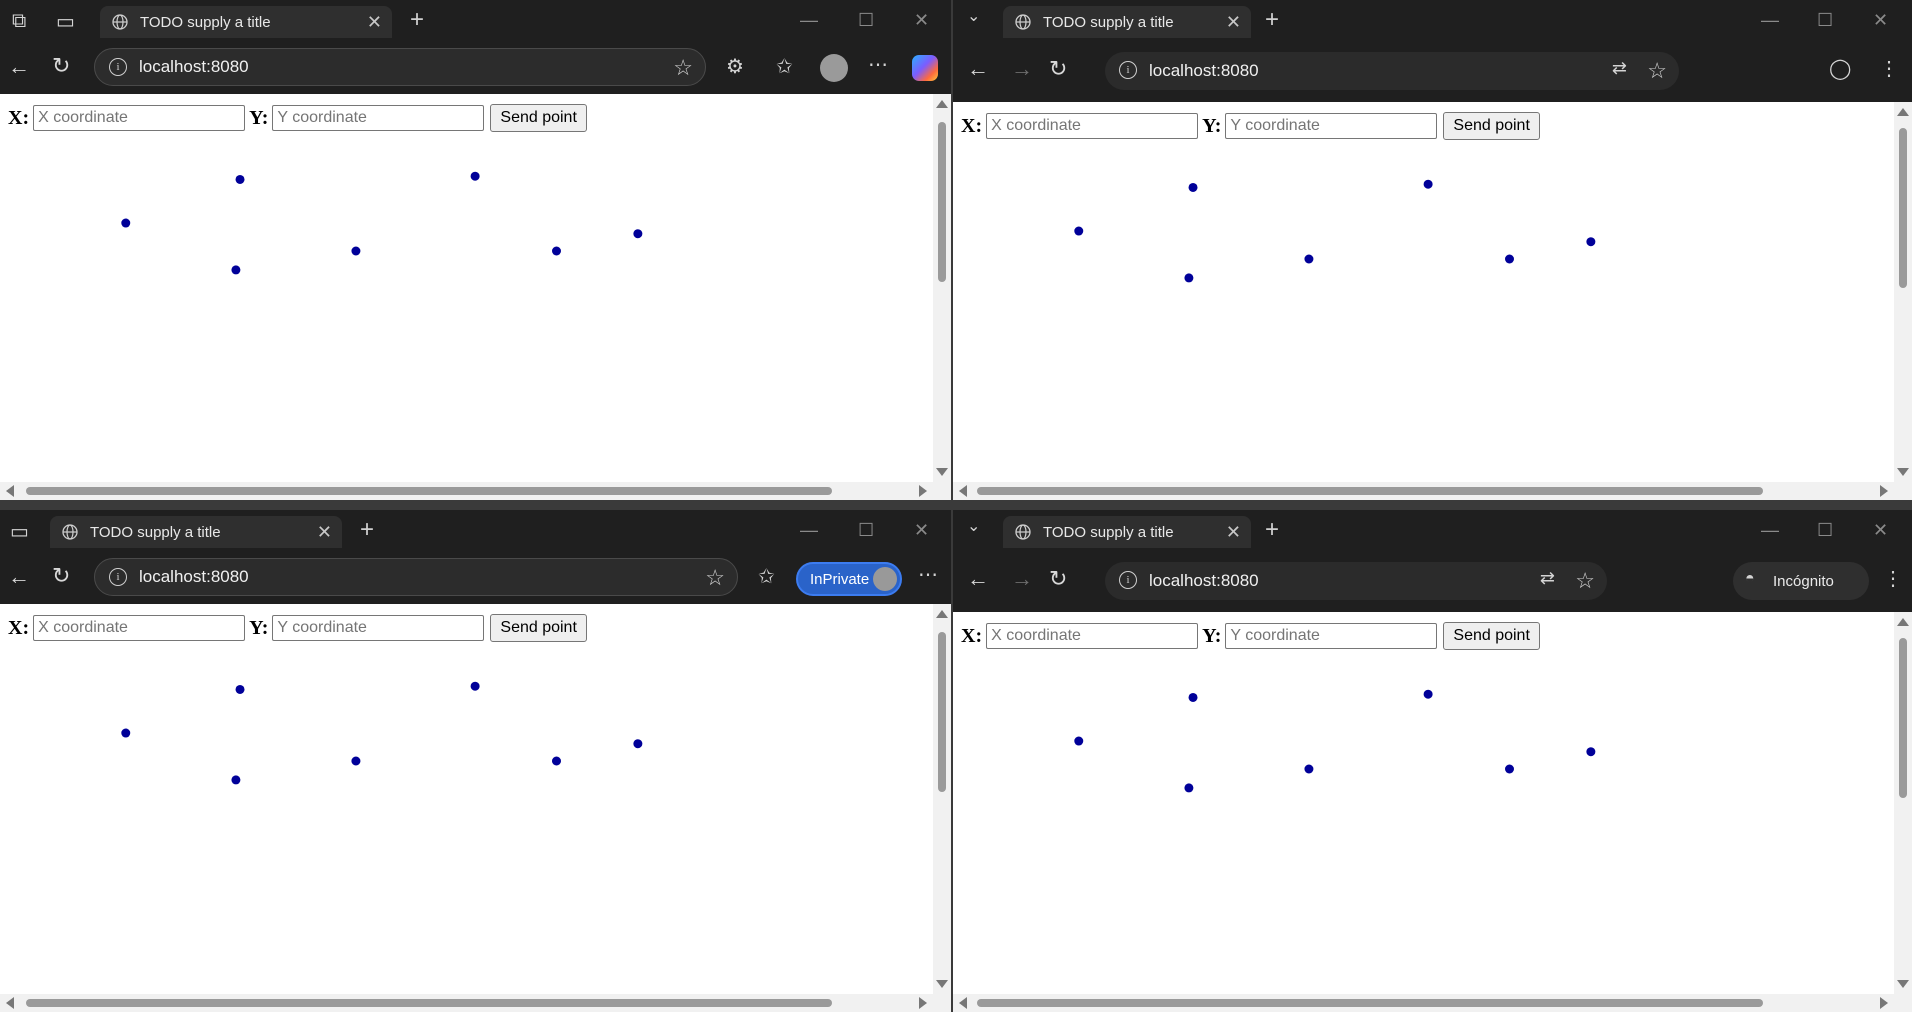  What do you see at coordinates (925, 68) in the screenshot?
I see `copilot-icon` at bounding box center [925, 68].